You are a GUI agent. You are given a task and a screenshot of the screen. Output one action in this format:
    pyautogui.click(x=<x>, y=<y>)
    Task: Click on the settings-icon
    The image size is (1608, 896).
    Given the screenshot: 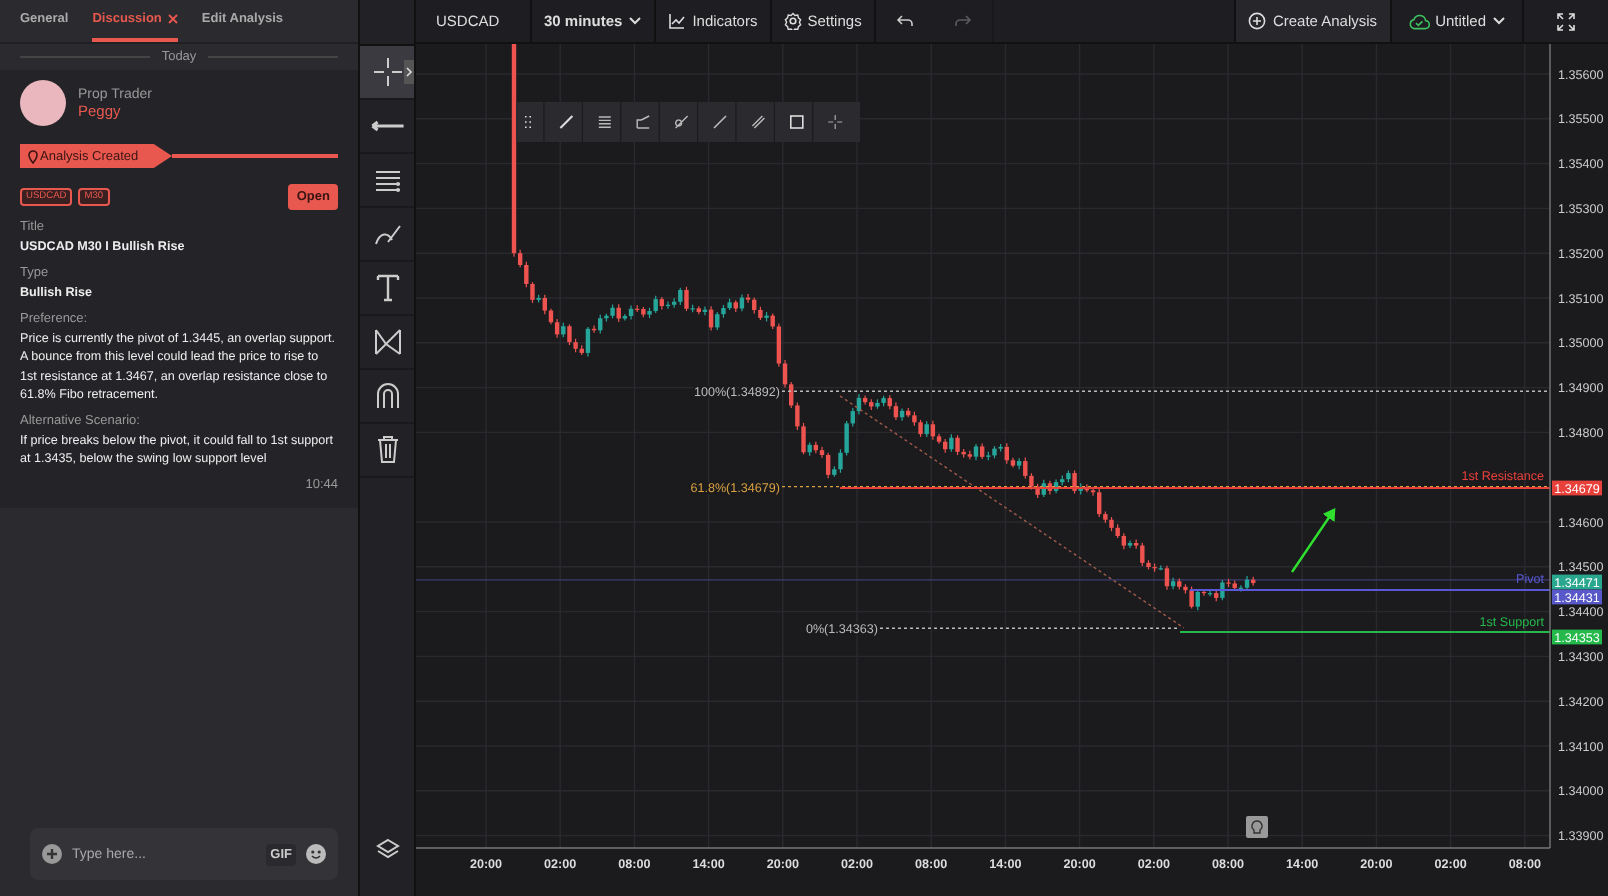 What is the action you would take?
    pyautogui.click(x=792, y=21)
    